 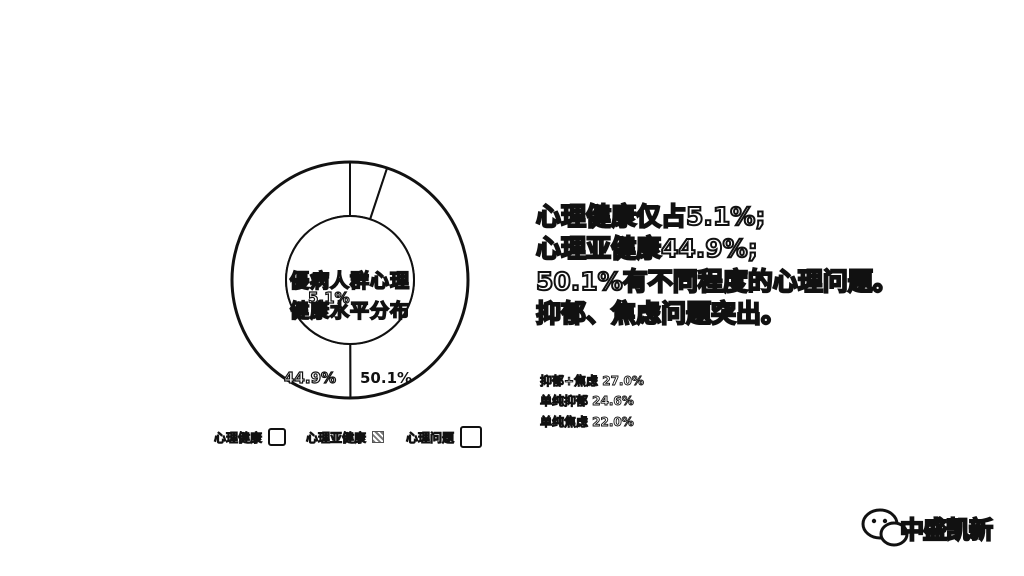 I want to click on legend-item-healthy: 心理健康, so click(x=250, y=437).